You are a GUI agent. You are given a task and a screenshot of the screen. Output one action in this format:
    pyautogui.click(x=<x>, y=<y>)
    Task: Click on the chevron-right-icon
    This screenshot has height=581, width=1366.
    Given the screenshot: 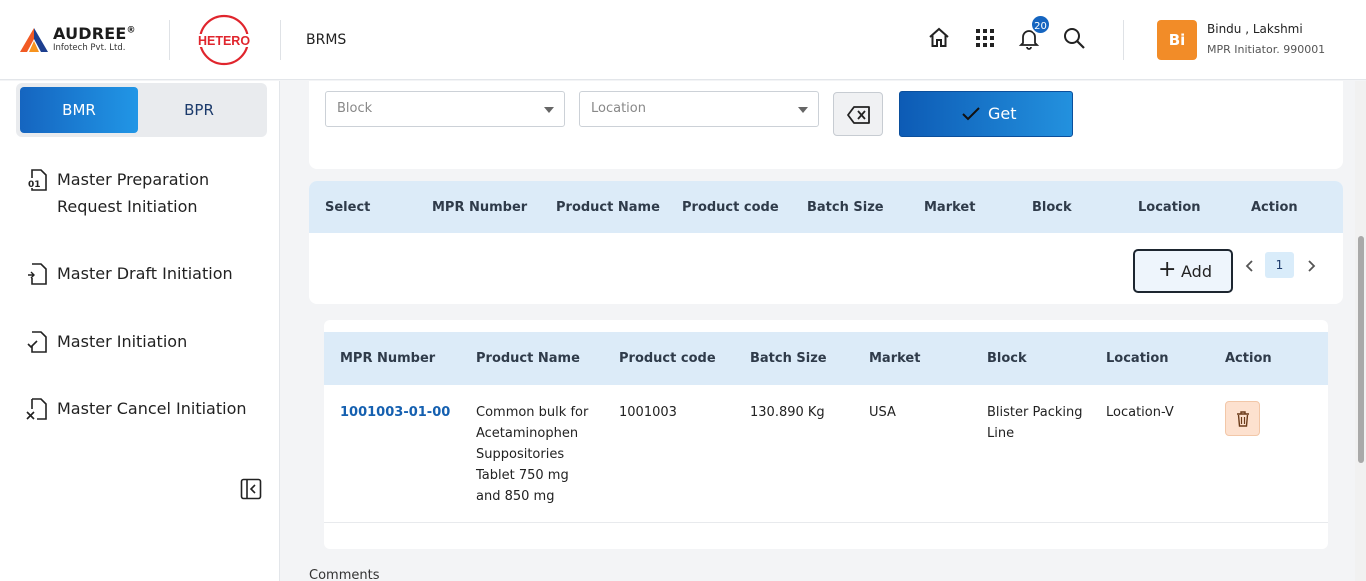 What is the action you would take?
    pyautogui.click(x=1311, y=266)
    